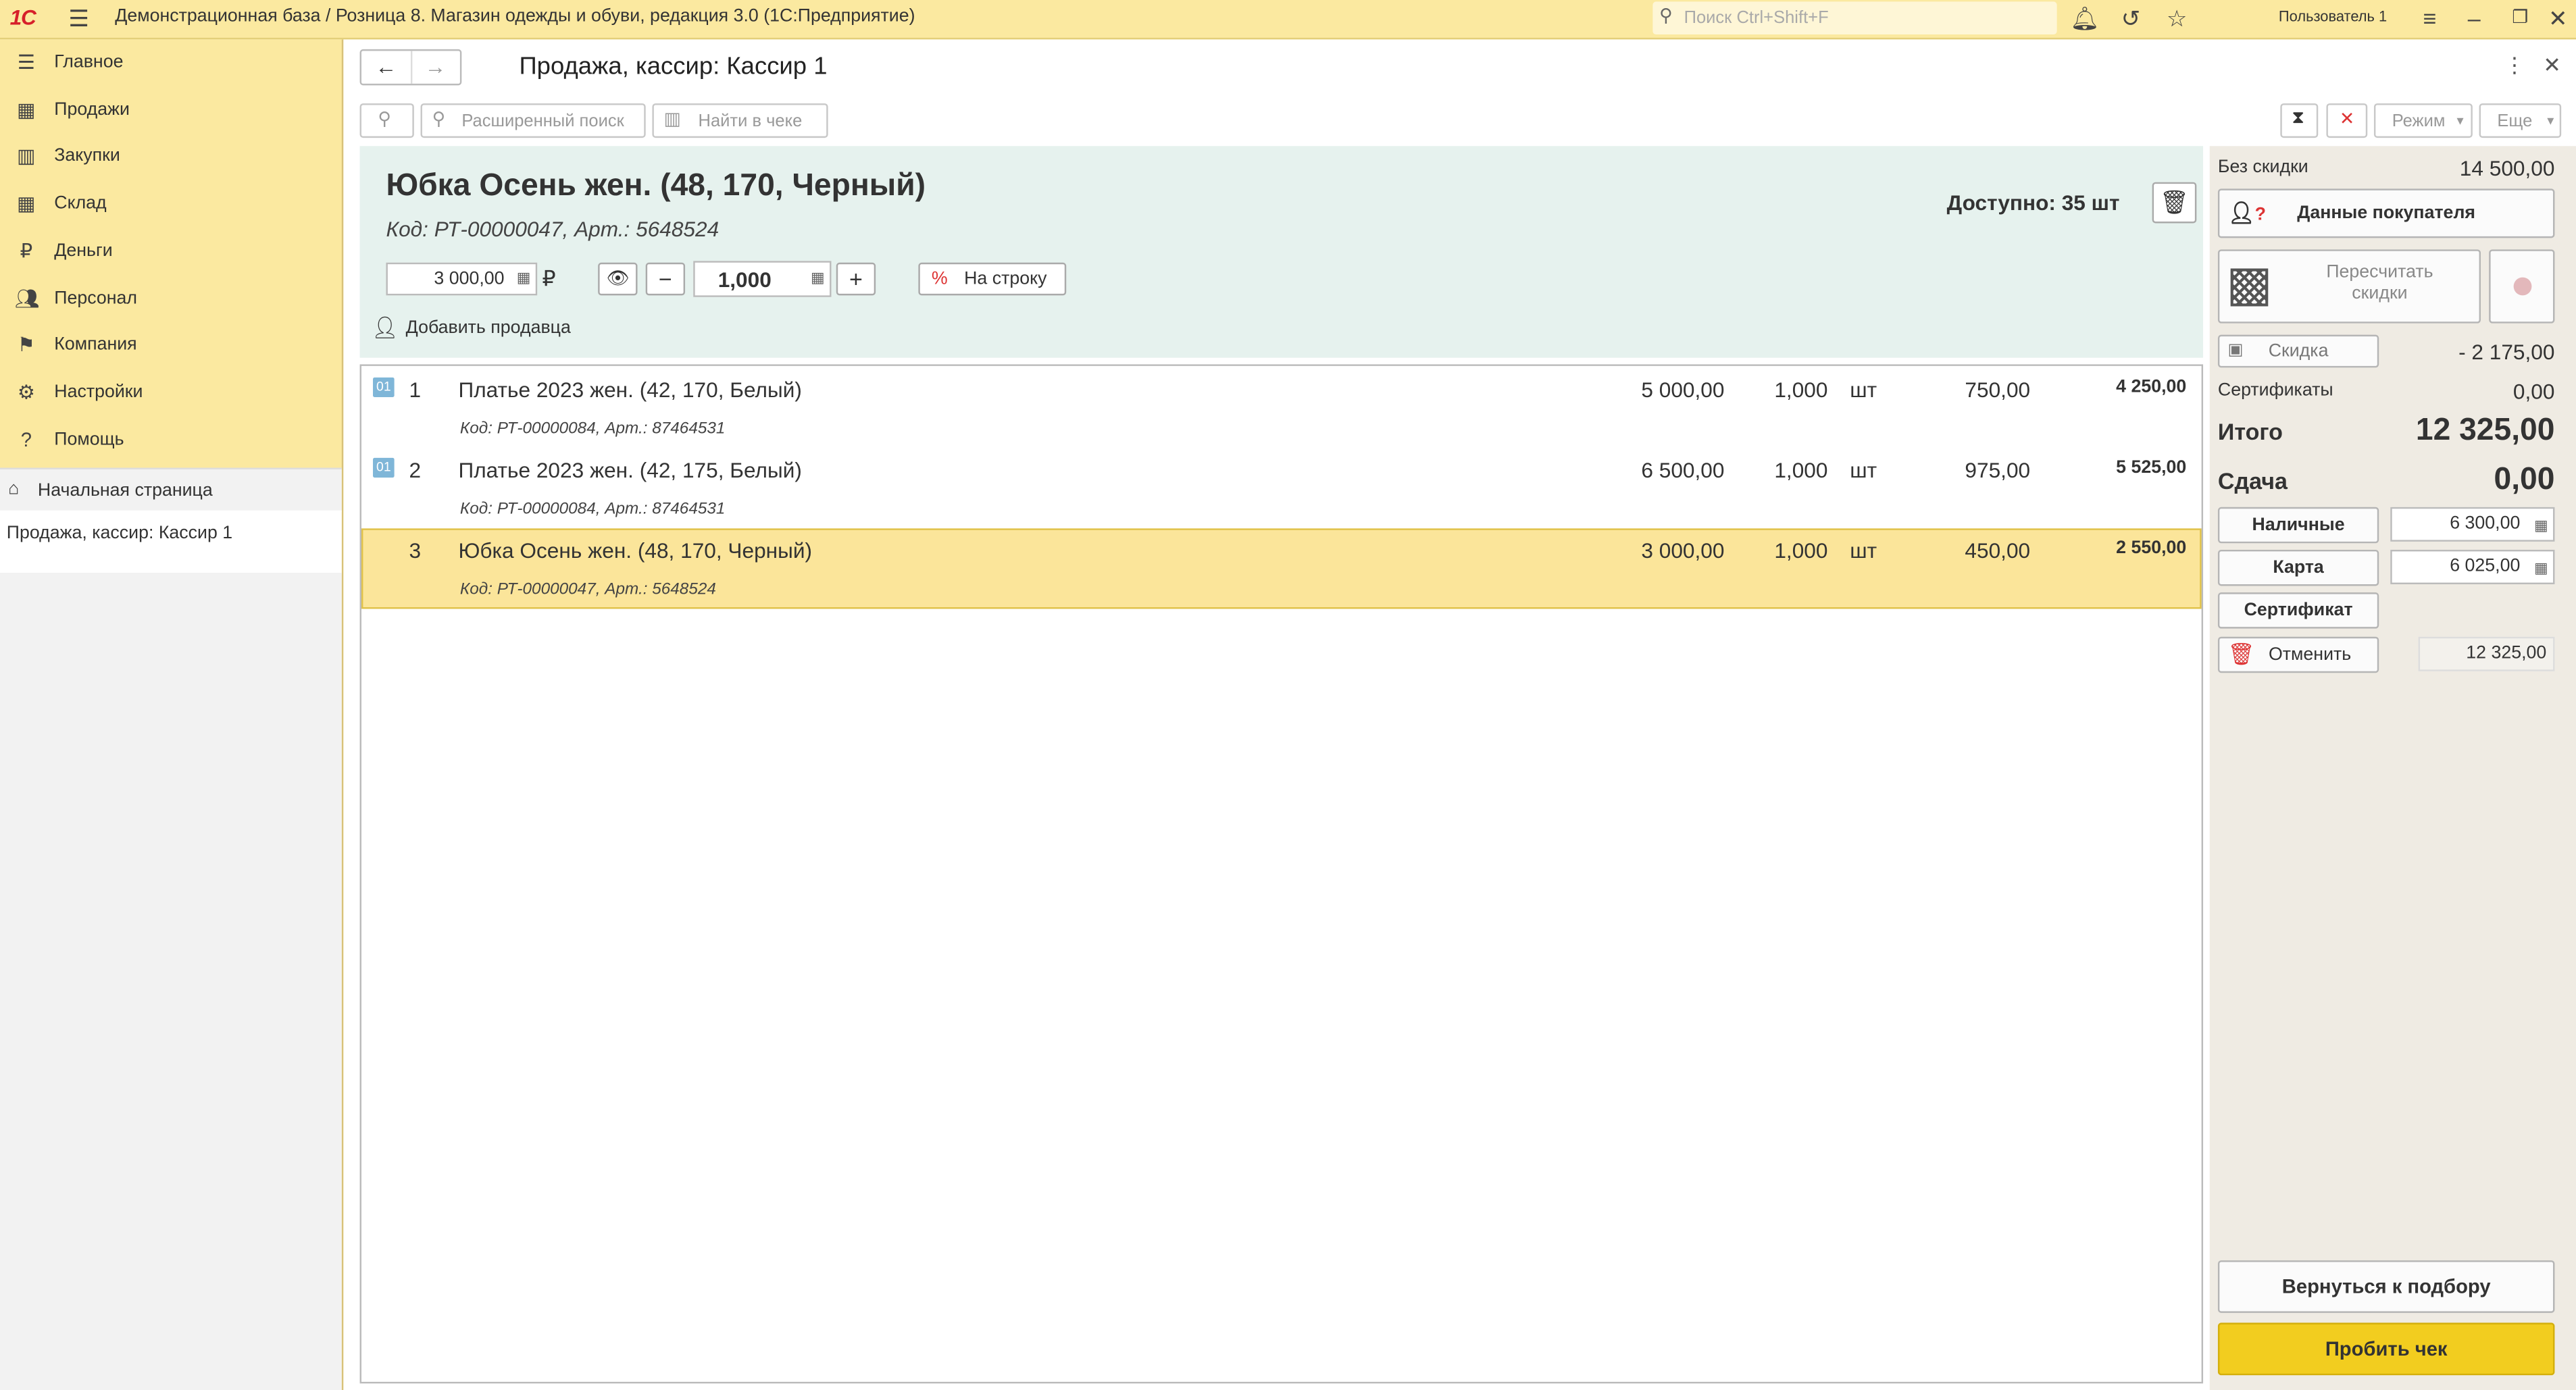 This screenshot has height=1390, width=2576. What do you see at coordinates (171, 301) in the screenshot?
I see `sidebar-item-staff: 👥︎ Персонал` at bounding box center [171, 301].